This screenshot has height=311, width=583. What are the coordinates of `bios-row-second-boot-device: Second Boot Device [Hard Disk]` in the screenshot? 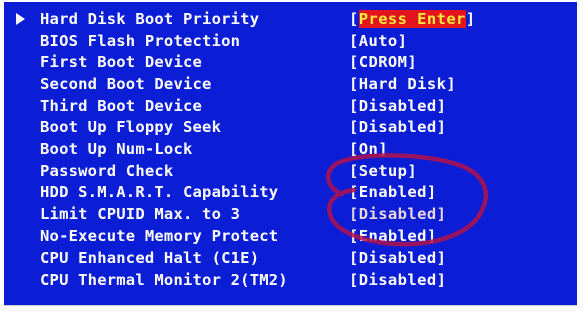 It's located at (290, 84).